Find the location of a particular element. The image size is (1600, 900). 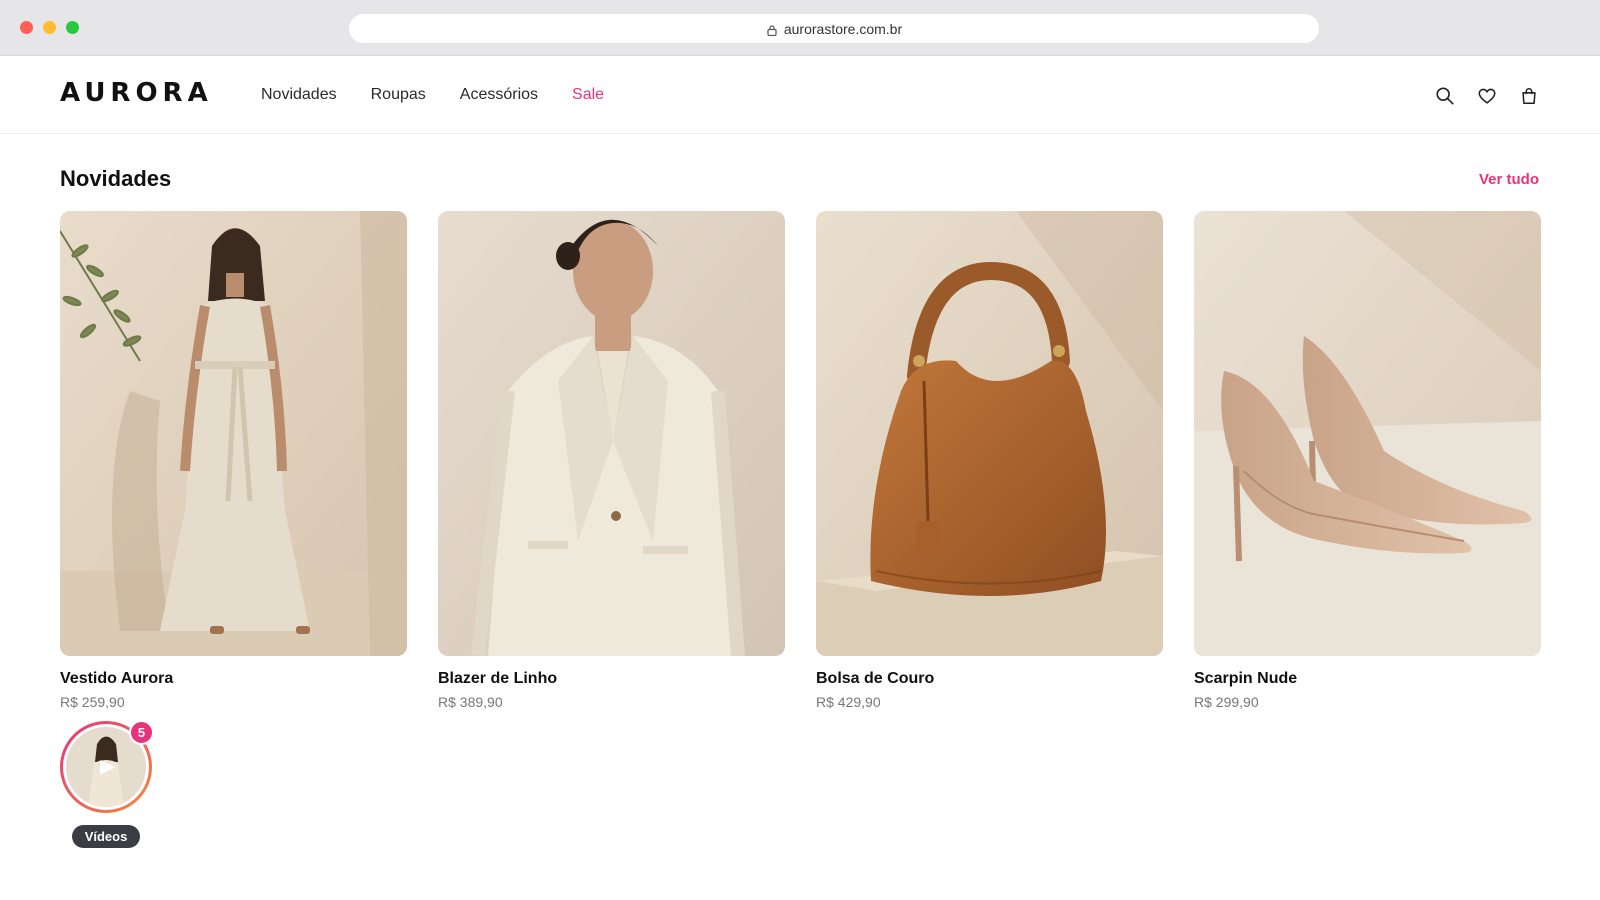

video-count-badge: 5 is located at coordinates (141, 732).